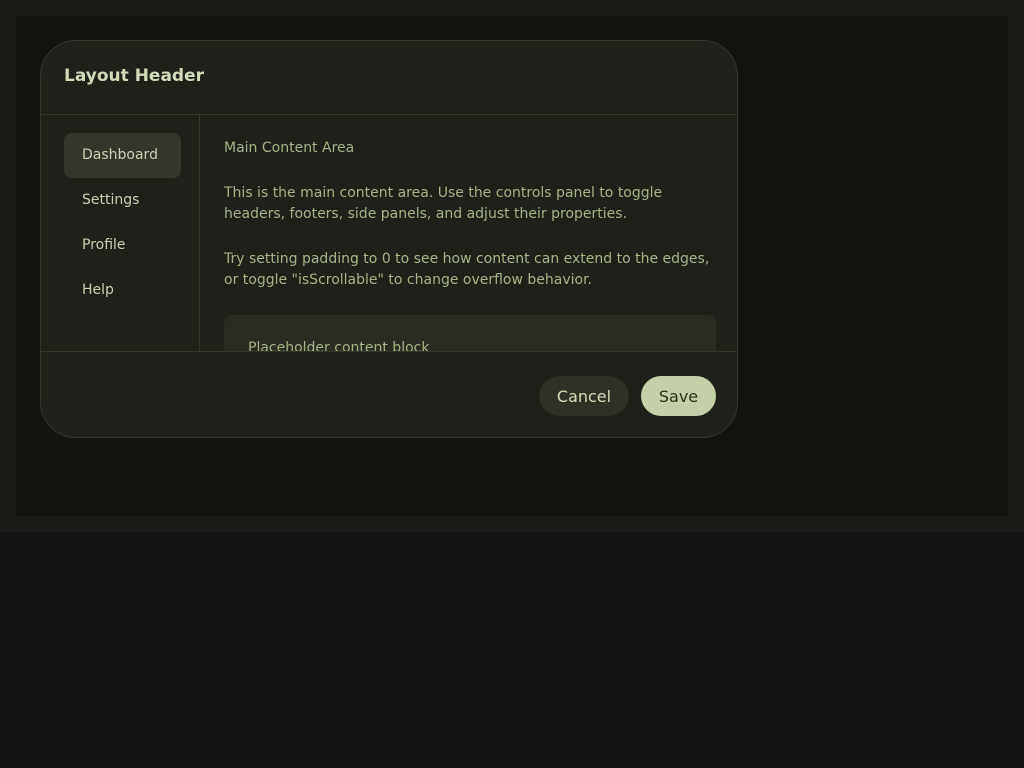 This screenshot has height=768, width=1024. What do you see at coordinates (122, 290) in the screenshot?
I see `sidebar-item-help: Help` at bounding box center [122, 290].